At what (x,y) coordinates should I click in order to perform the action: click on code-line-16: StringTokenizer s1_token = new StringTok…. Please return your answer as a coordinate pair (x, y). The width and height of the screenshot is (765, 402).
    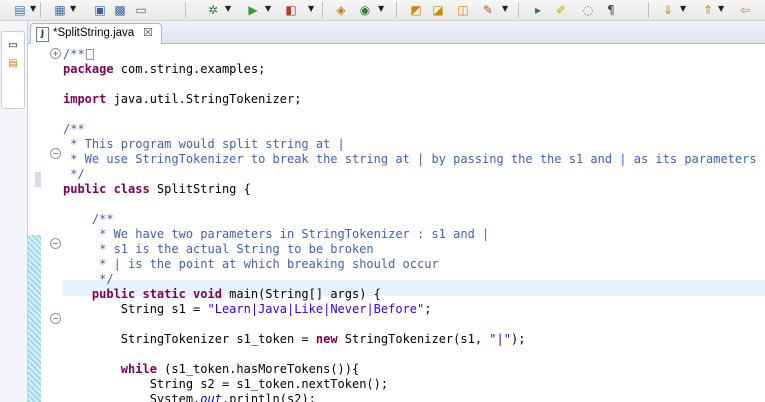
    Looking at the image, I should click on (294, 339).